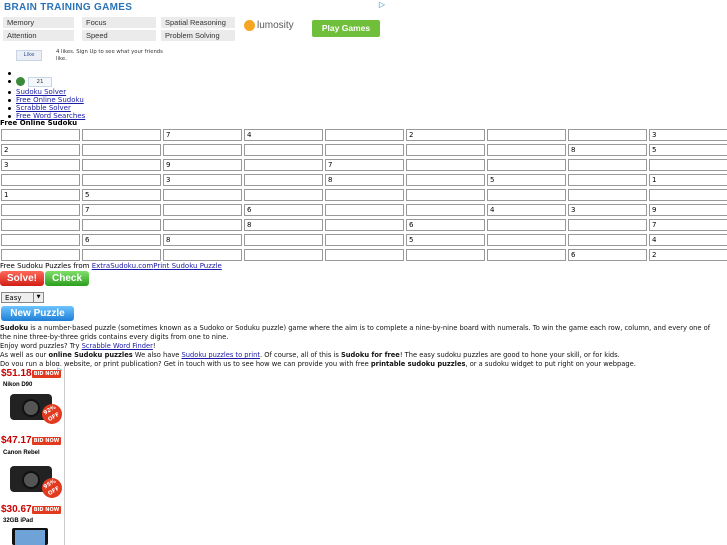  Describe the element at coordinates (43, 108) in the screenshot. I see `nav-link-scrabble-solver: Scrabble Solver` at that location.